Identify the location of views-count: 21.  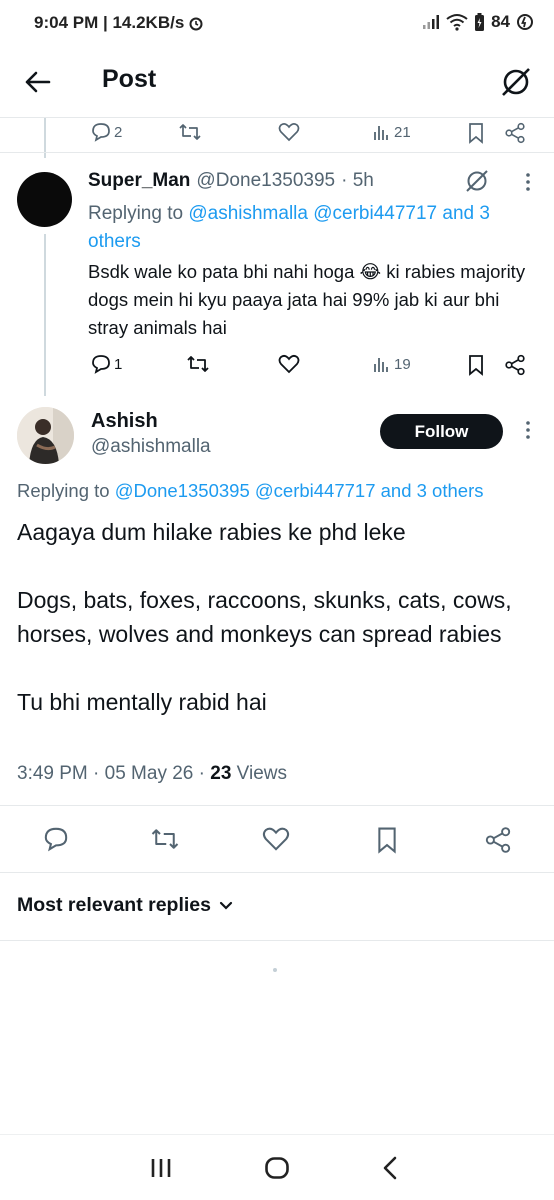
(402, 132).